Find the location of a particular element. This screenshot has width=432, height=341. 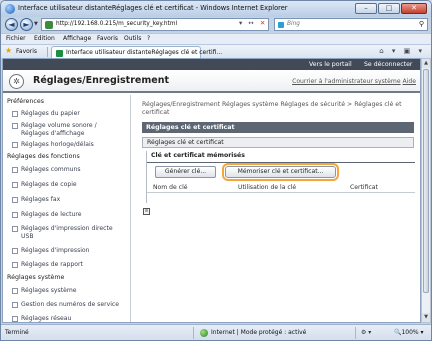

sidebar-item-network: Réglages réseau is located at coordinates (41, 318).